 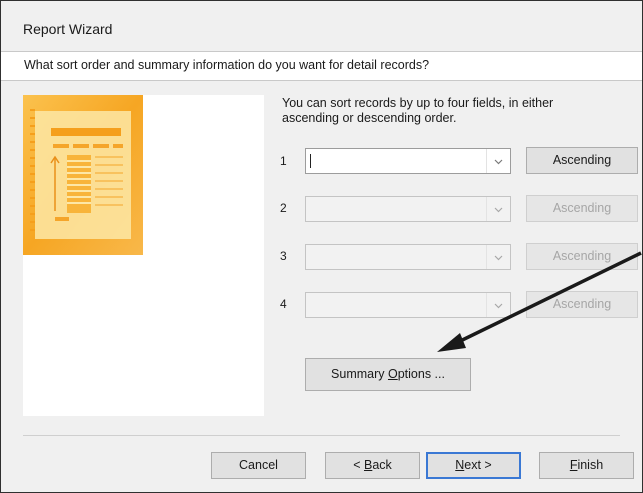 What do you see at coordinates (83, 175) in the screenshot?
I see `report-preview-icon` at bounding box center [83, 175].